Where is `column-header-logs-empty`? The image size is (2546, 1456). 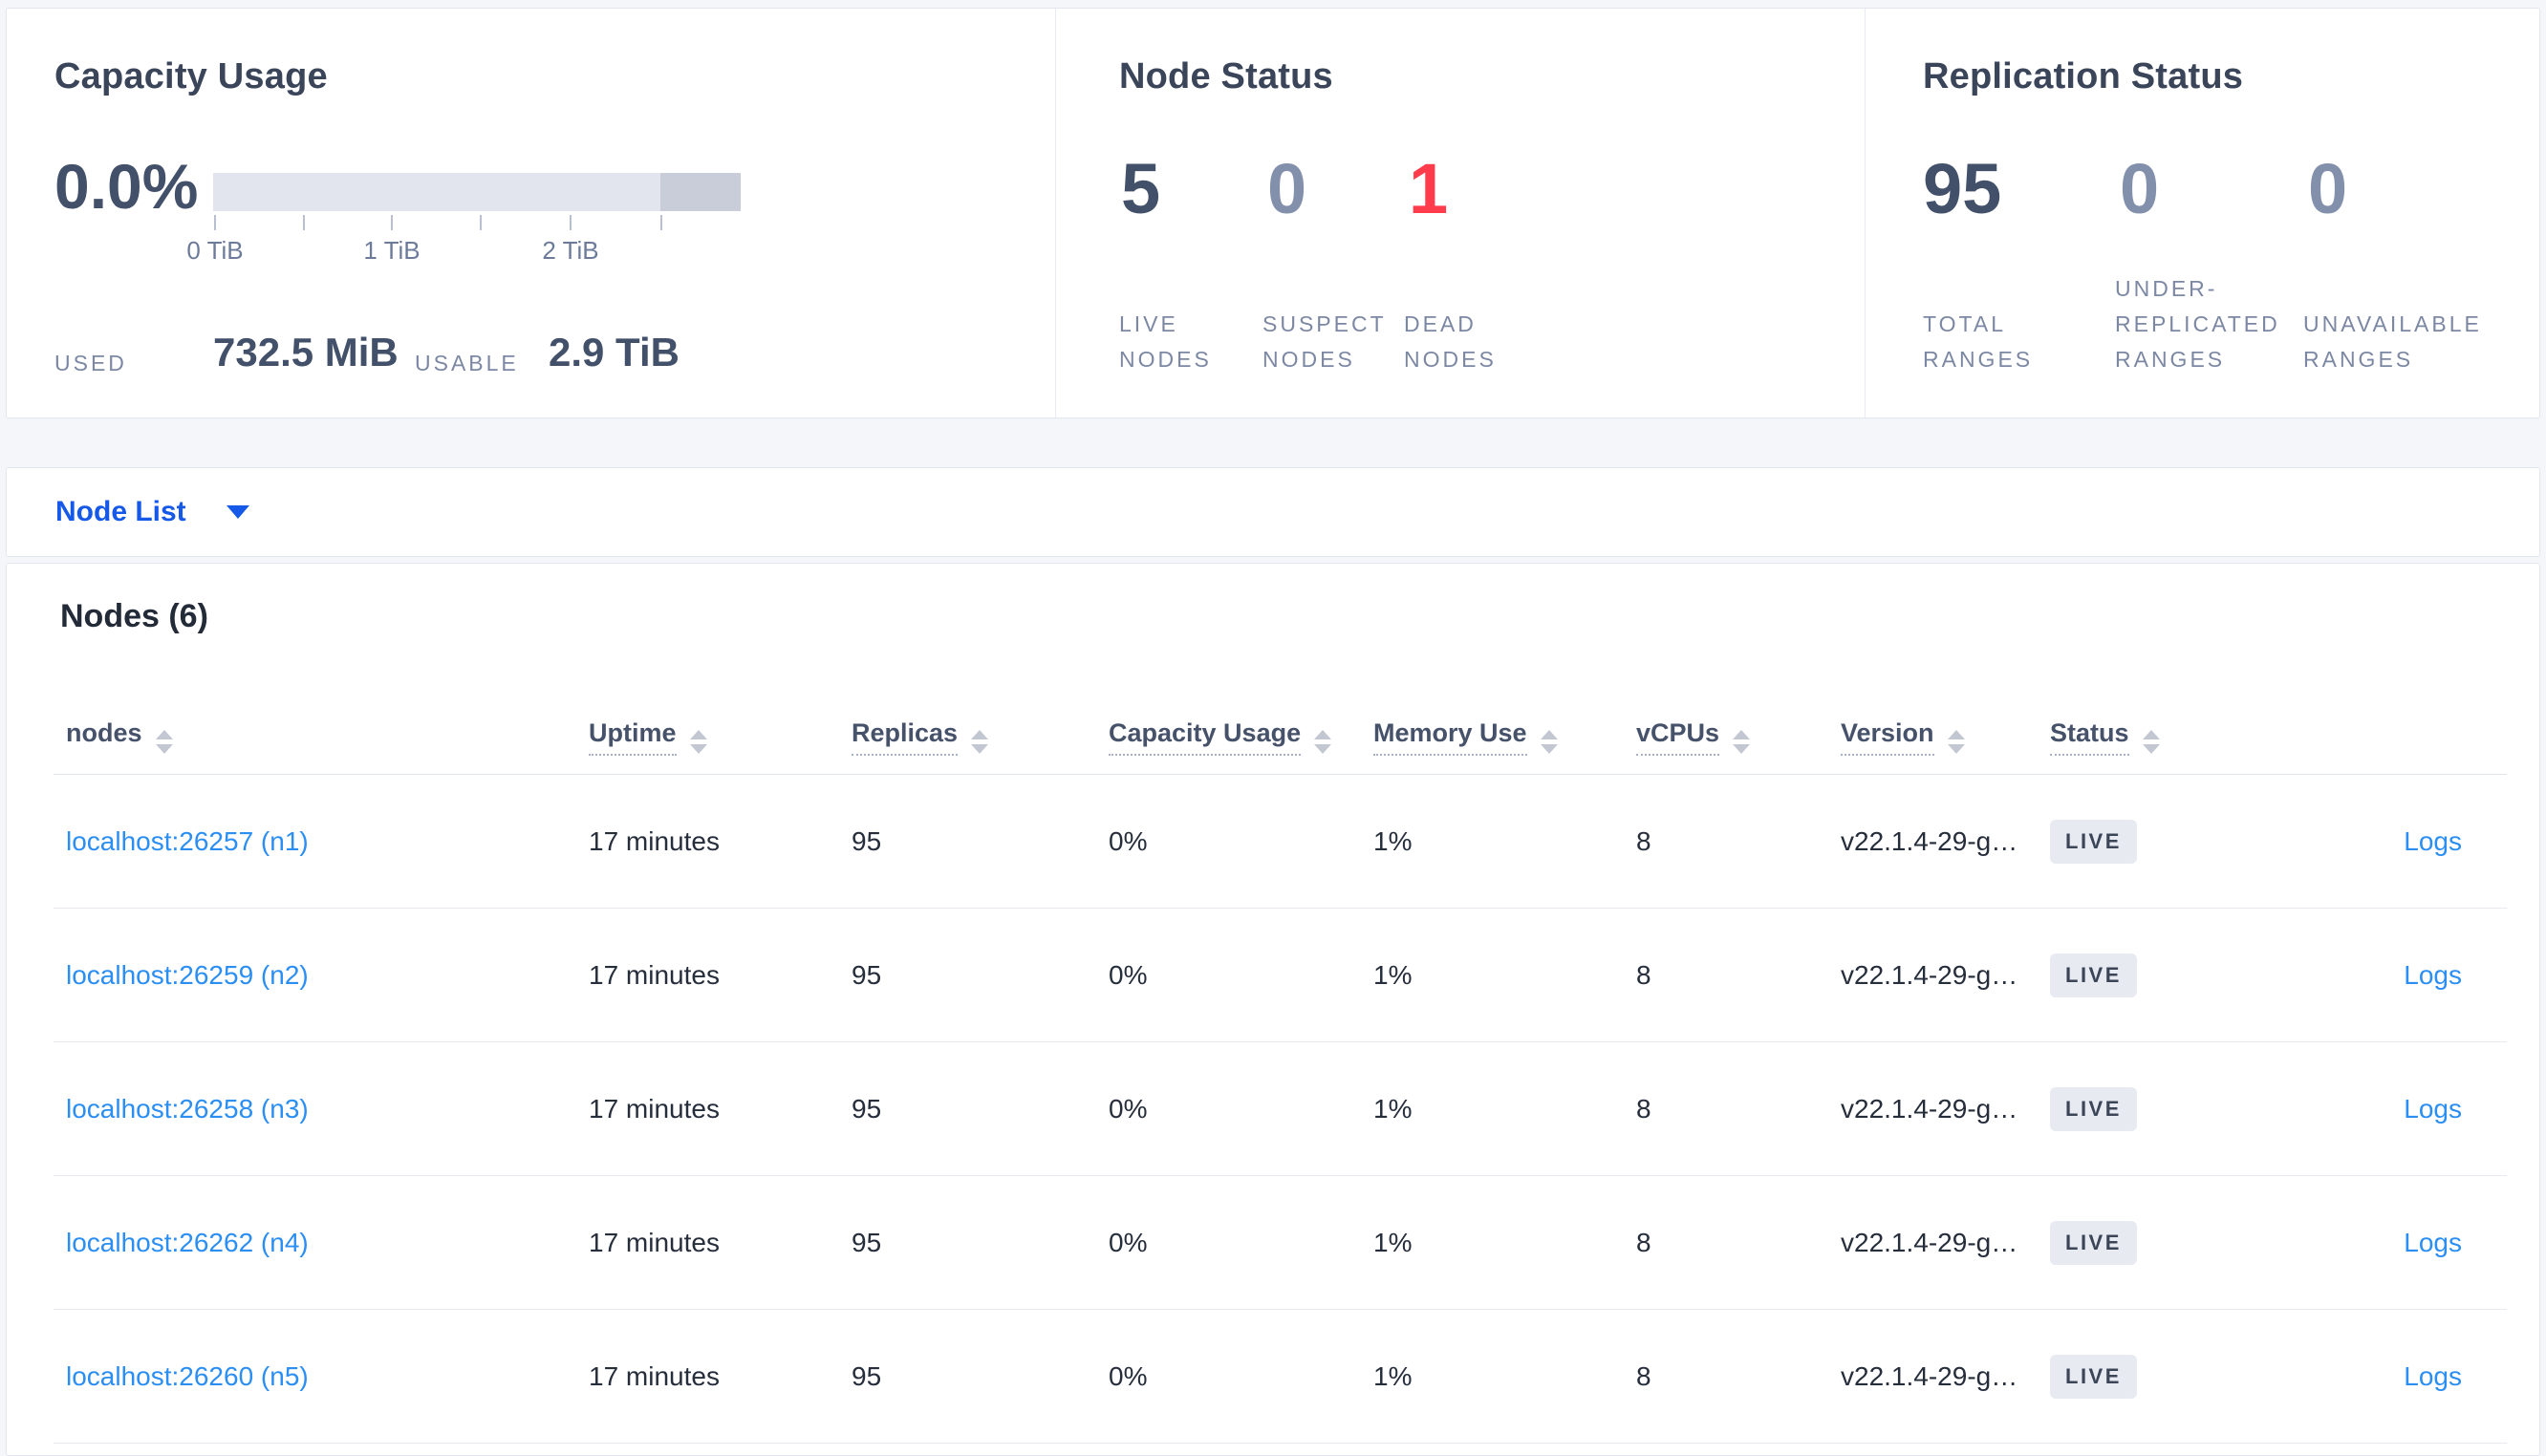
column-header-logs-empty is located at coordinates (2372, 736).